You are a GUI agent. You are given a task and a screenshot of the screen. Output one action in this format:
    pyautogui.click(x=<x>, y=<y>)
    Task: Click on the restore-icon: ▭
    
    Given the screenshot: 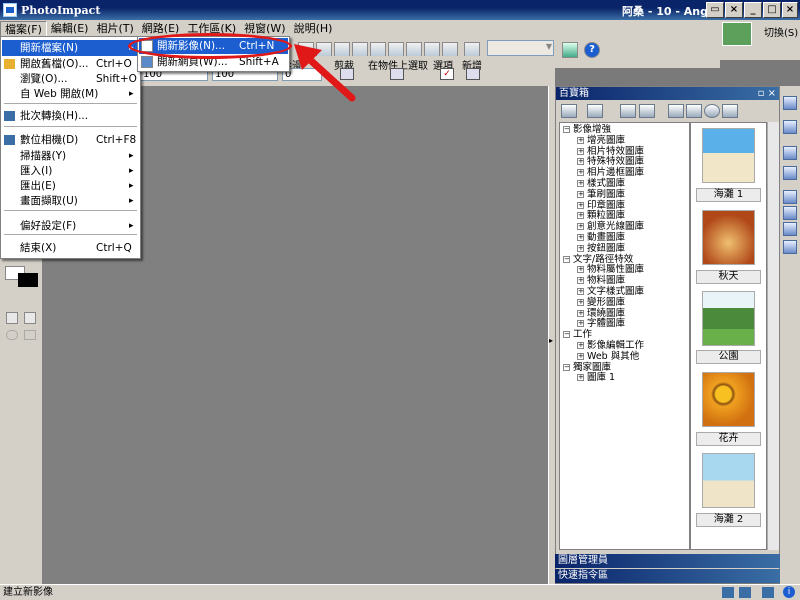 What is the action you would take?
    pyautogui.click(x=715, y=10)
    